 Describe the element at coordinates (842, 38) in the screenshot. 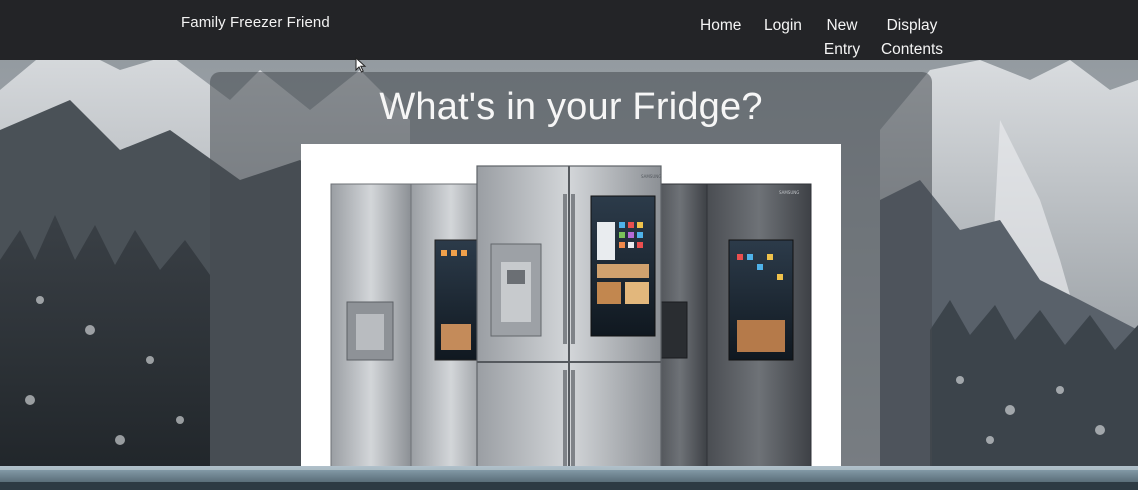

I see `nav-link-new-entry: New Entry` at that location.